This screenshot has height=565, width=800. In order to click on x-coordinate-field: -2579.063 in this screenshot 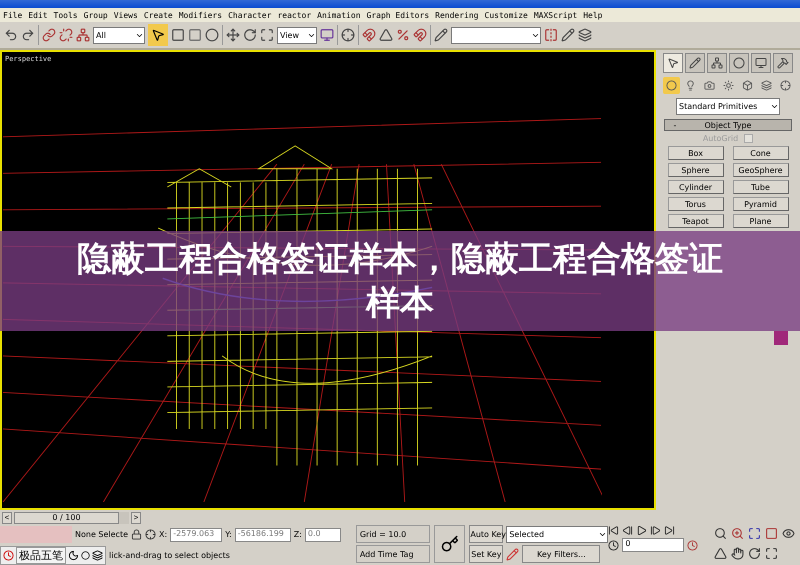, I will do `click(196, 535)`.